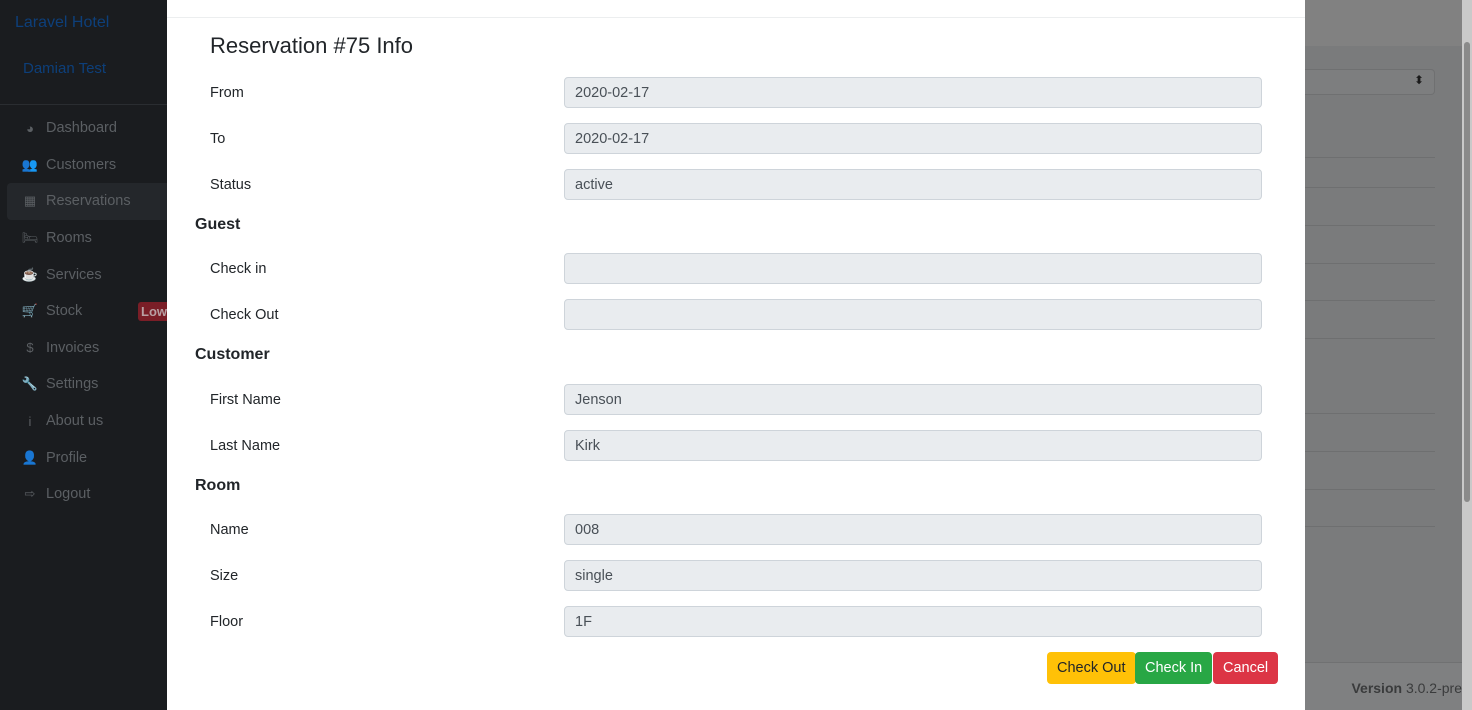  Describe the element at coordinates (1383, 23) in the screenshot. I see `header-bar` at that location.